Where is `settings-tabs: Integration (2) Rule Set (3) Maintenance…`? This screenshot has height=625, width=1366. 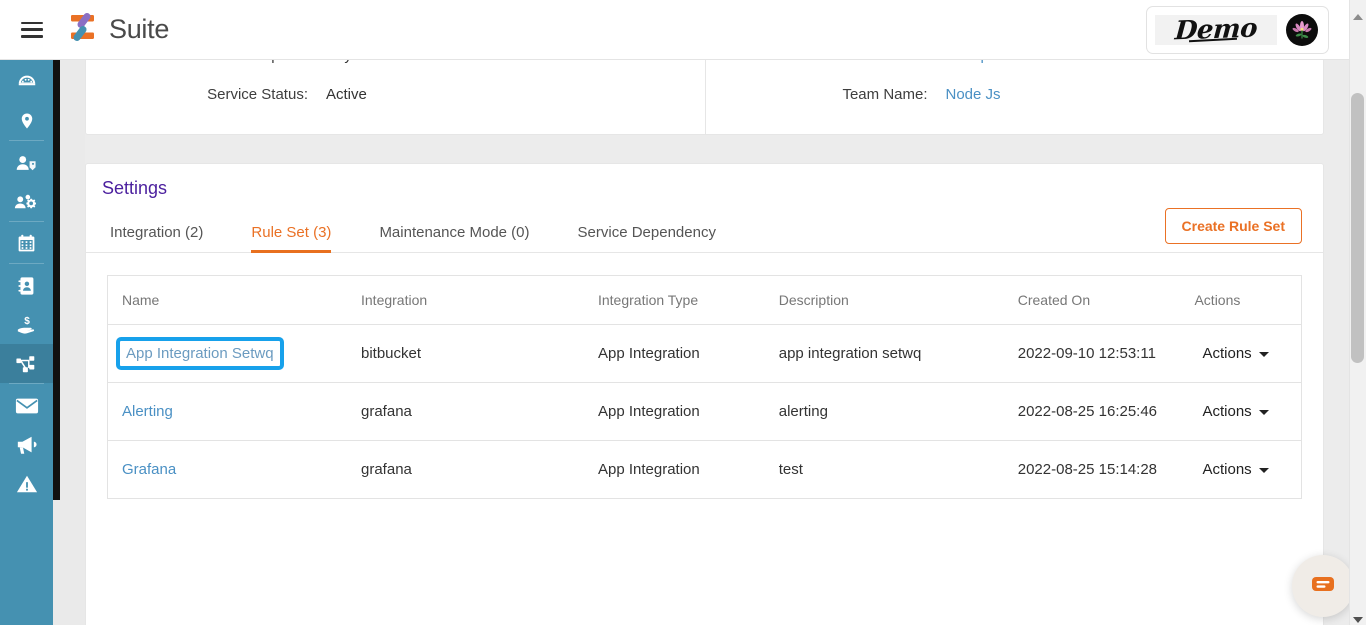 settings-tabs: Integration (2) Rule Set (3) Maintenance… is located at coordinates (704, 230).